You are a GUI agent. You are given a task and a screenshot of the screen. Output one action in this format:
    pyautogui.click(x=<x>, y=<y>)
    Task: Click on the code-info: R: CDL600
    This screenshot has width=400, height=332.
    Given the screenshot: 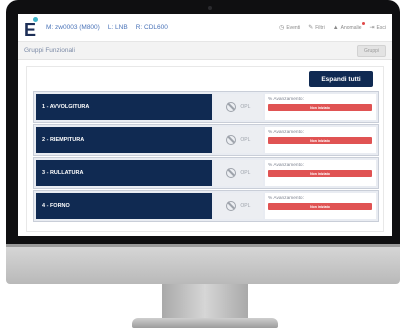 What is the action you would take?
    pyautogui.click(x=151, y=27)
    